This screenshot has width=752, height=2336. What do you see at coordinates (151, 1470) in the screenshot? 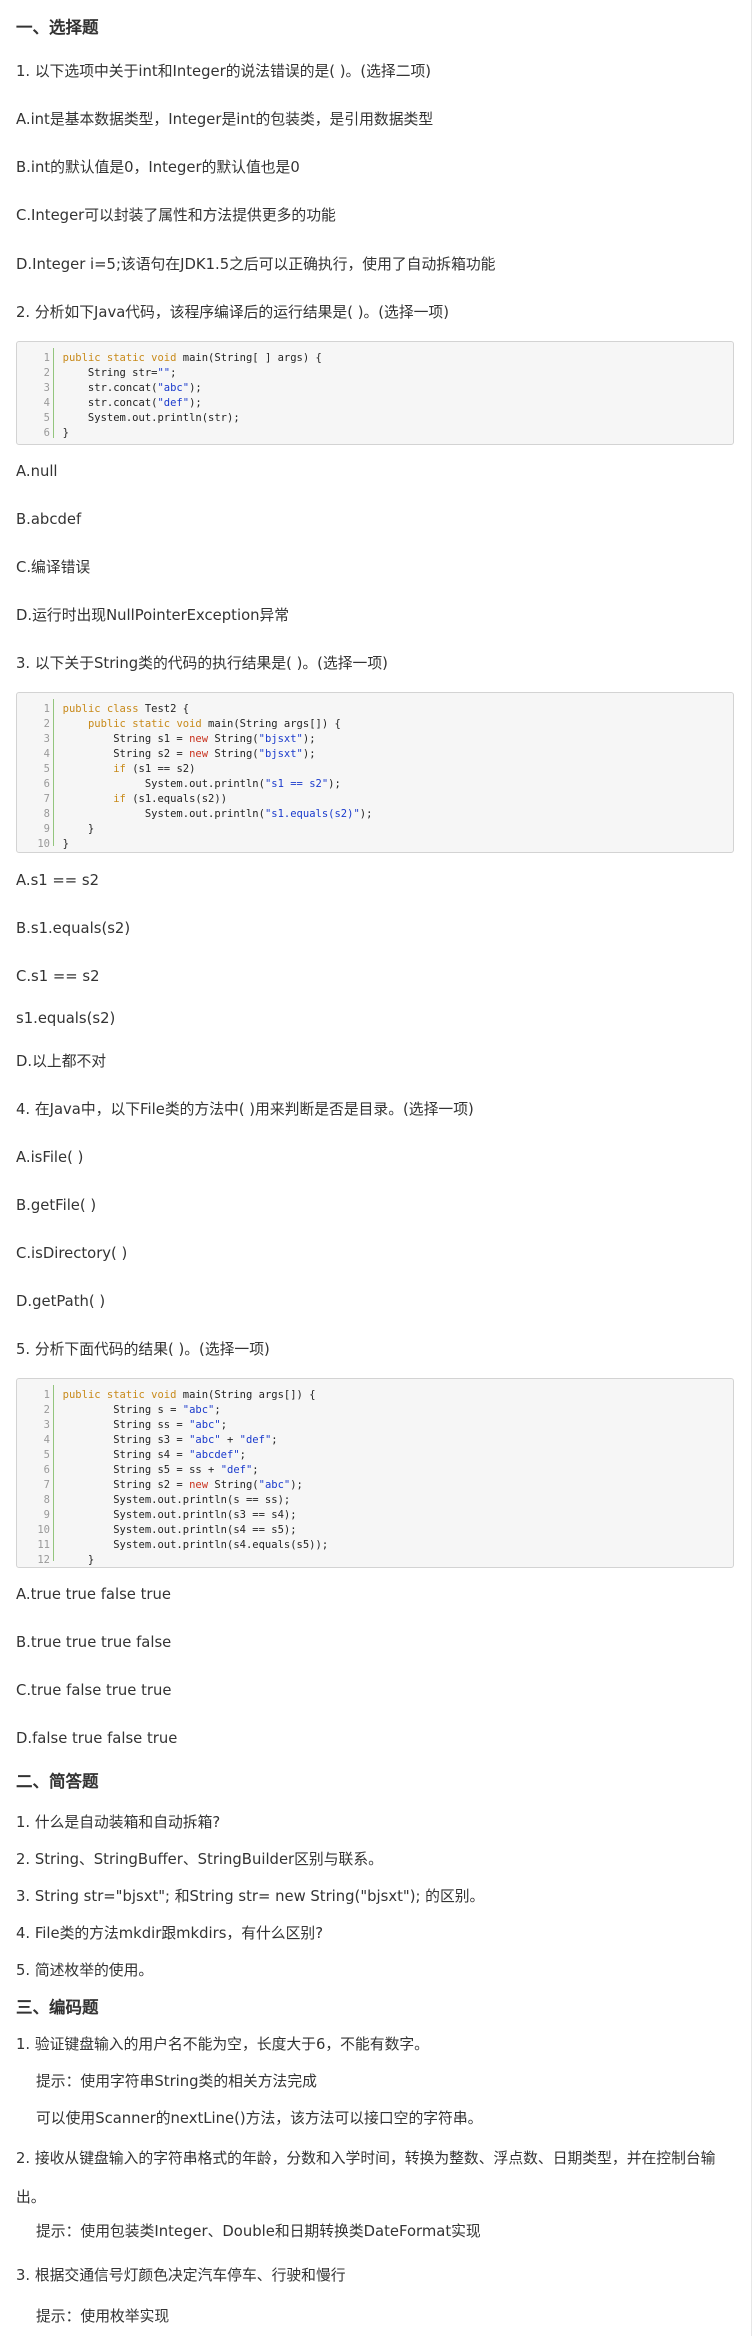
I see `code-line: 6 String s5 = ss + "def";` at bounding box center [151, 1470].